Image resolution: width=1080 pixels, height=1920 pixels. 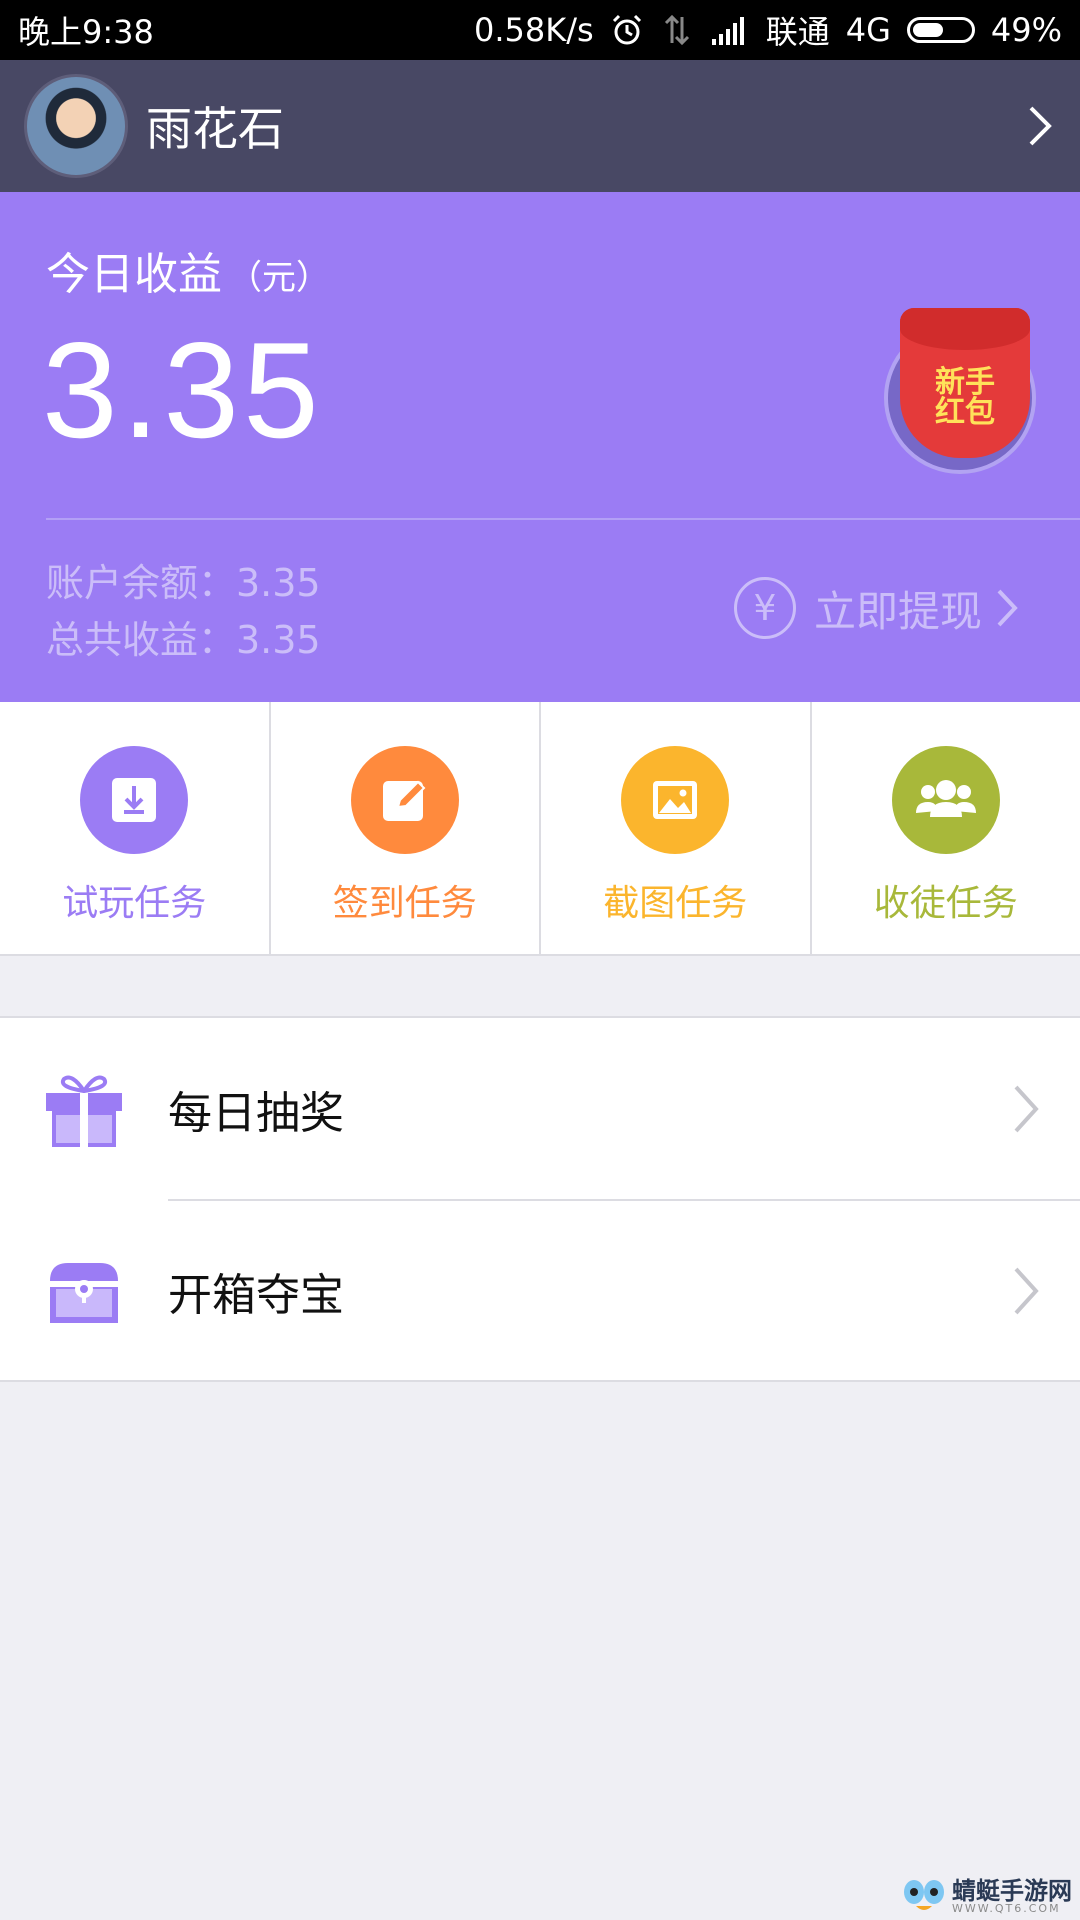 I want to click on username: 雨花石, so click(x=215, y=129).